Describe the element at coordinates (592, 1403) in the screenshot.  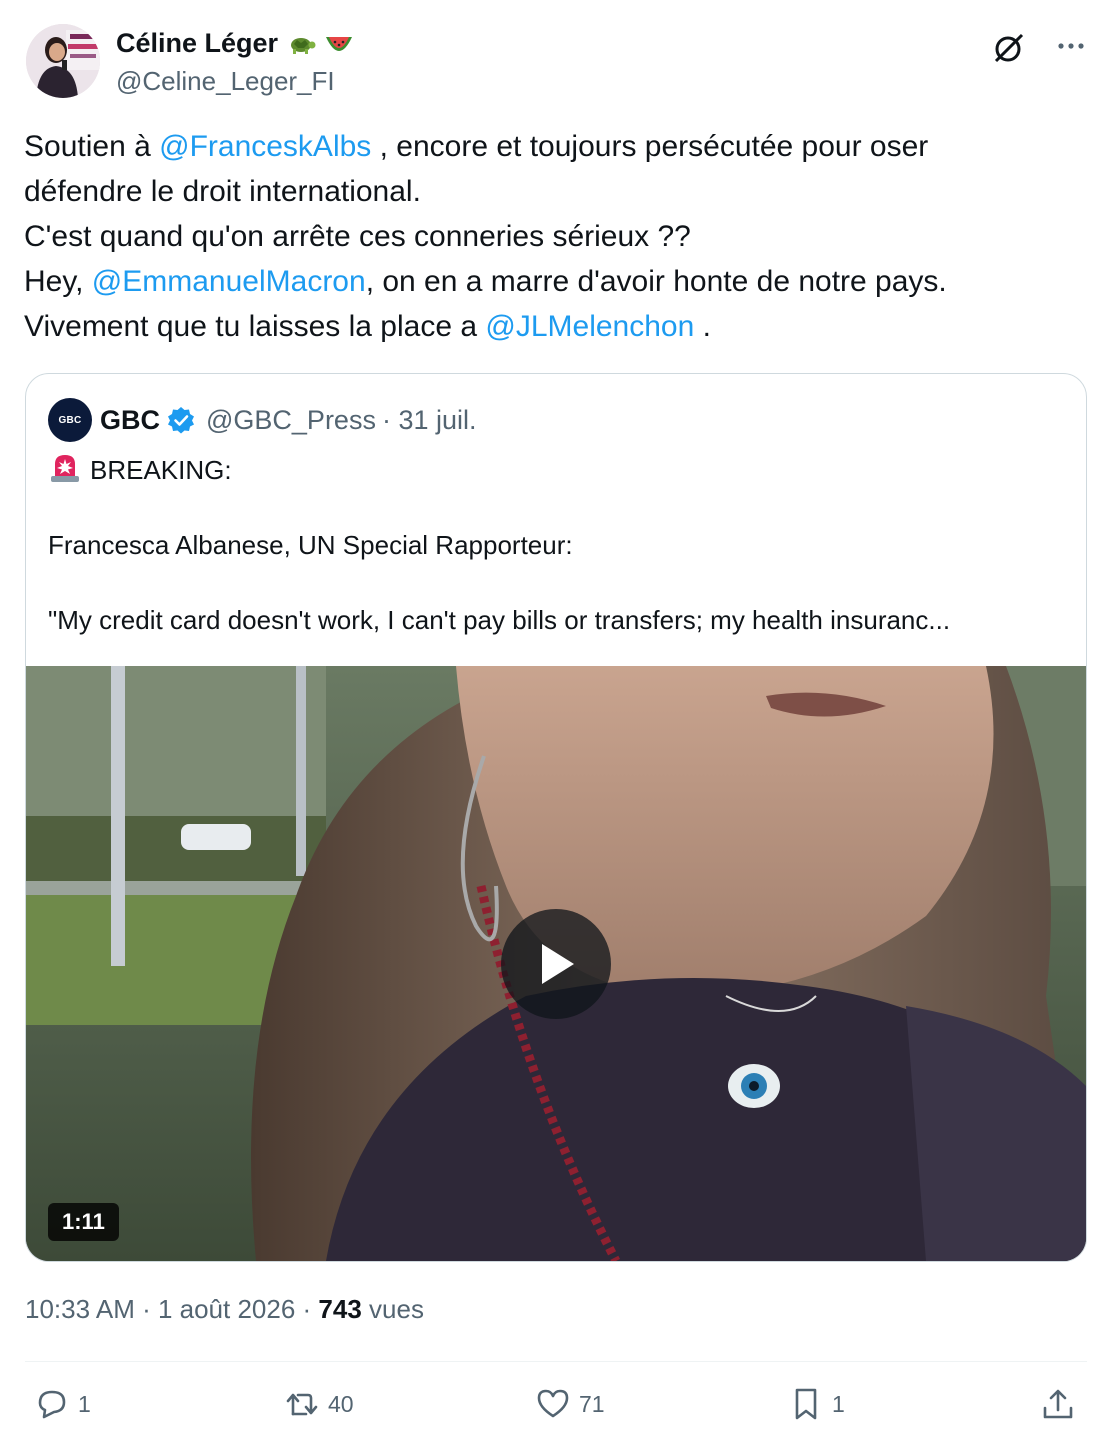
I see `like-count: 71` at that location.